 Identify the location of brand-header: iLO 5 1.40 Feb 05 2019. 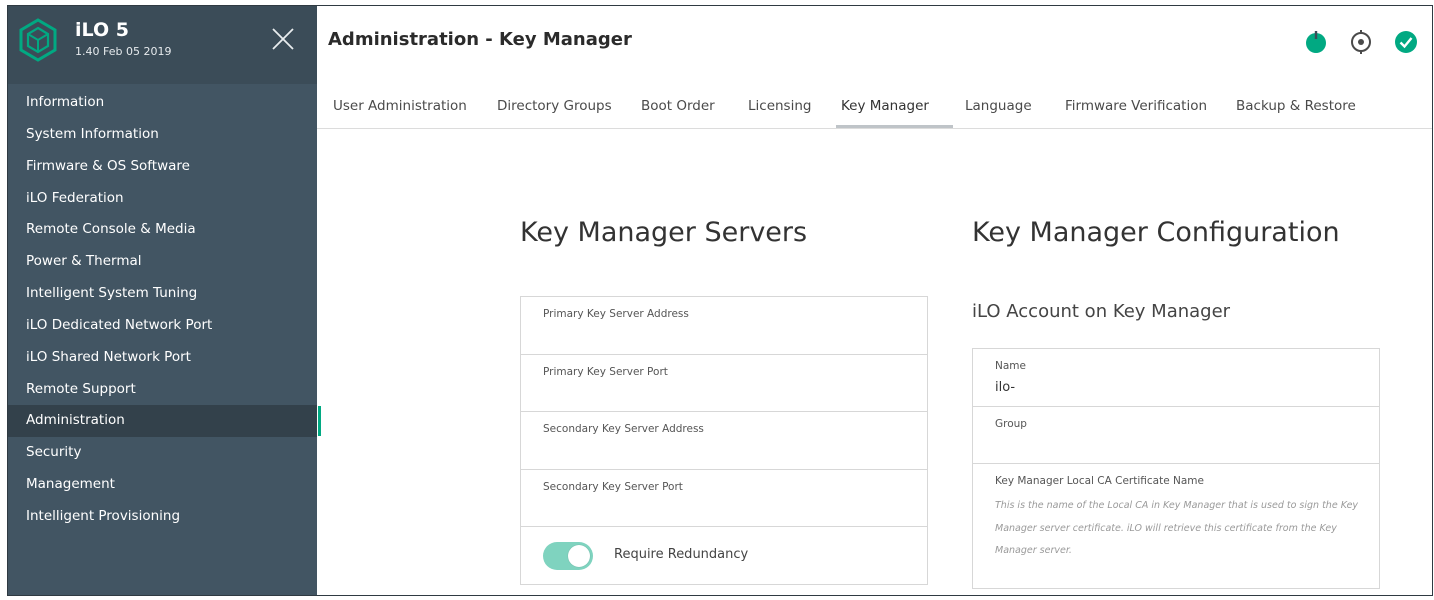
(162, 45).